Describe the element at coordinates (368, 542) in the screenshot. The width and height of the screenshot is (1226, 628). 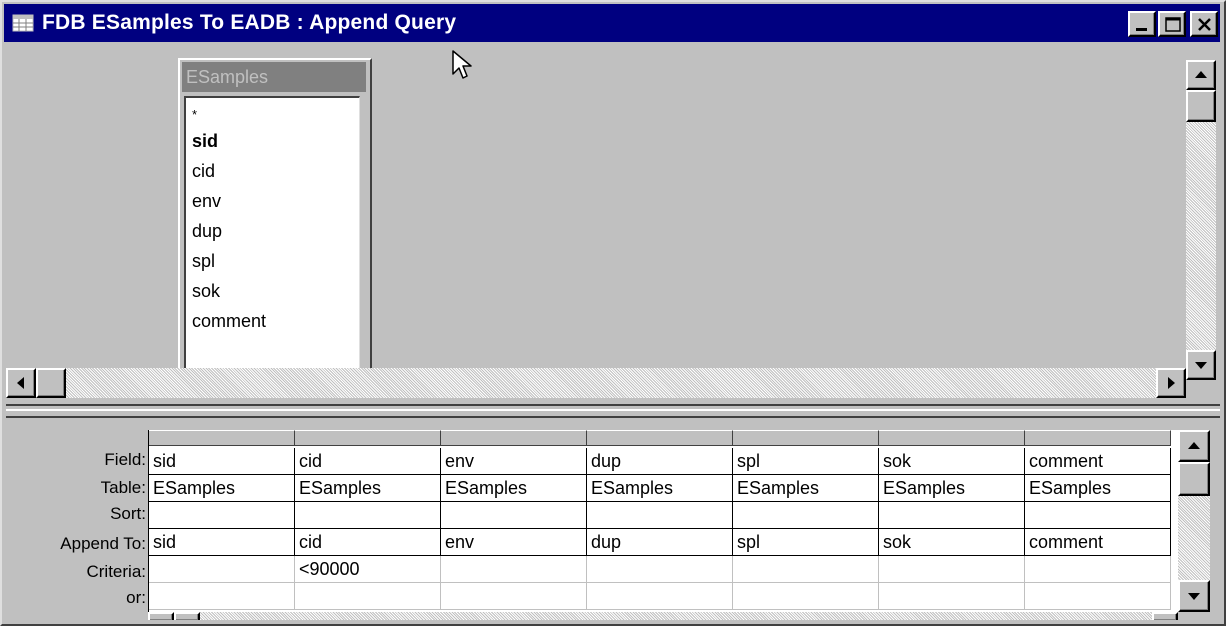
I see `grid-cell-append-to: cid` at that location.